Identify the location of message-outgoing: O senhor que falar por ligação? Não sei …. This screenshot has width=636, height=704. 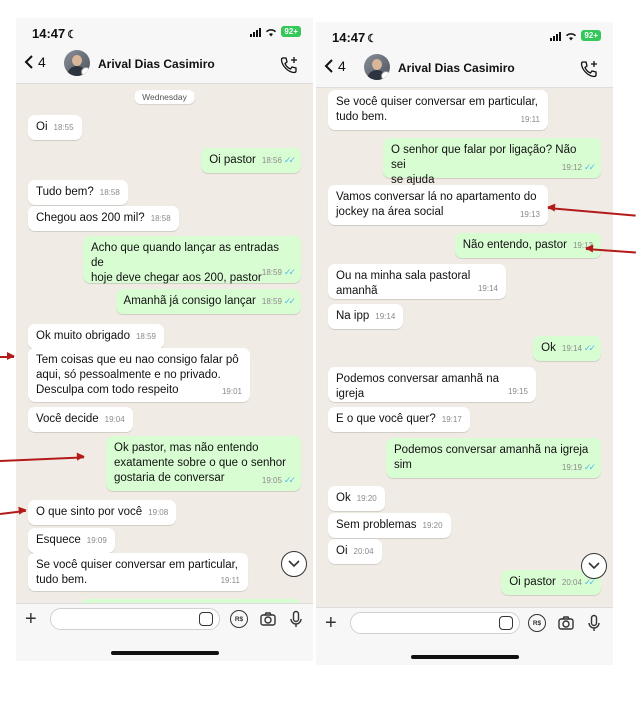
(492, 162).